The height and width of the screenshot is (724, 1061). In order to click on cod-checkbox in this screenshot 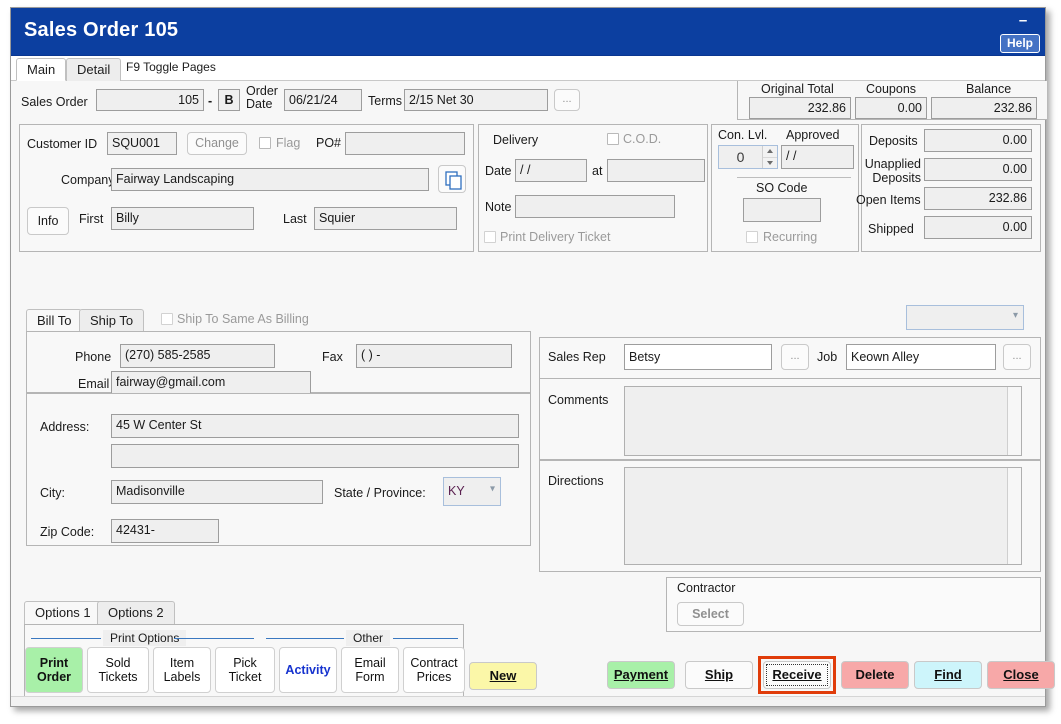, I will do `click(613, 139)`.